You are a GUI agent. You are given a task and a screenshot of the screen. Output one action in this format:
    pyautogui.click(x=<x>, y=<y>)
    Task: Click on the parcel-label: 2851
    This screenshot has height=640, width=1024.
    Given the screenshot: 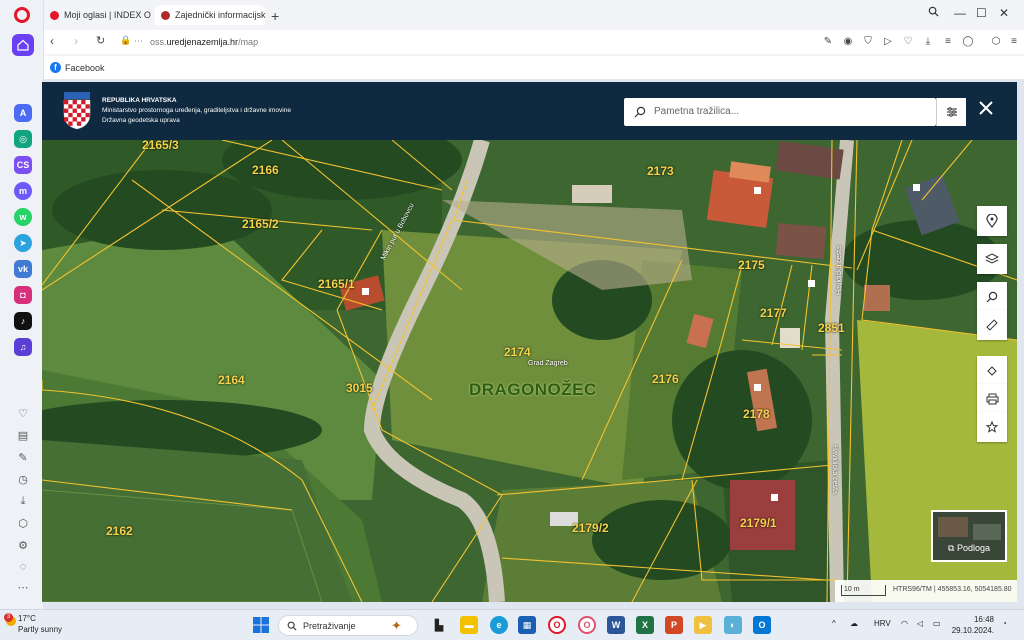 What is the action you would take?
    pyautogui.click(x=831, y=328)
    